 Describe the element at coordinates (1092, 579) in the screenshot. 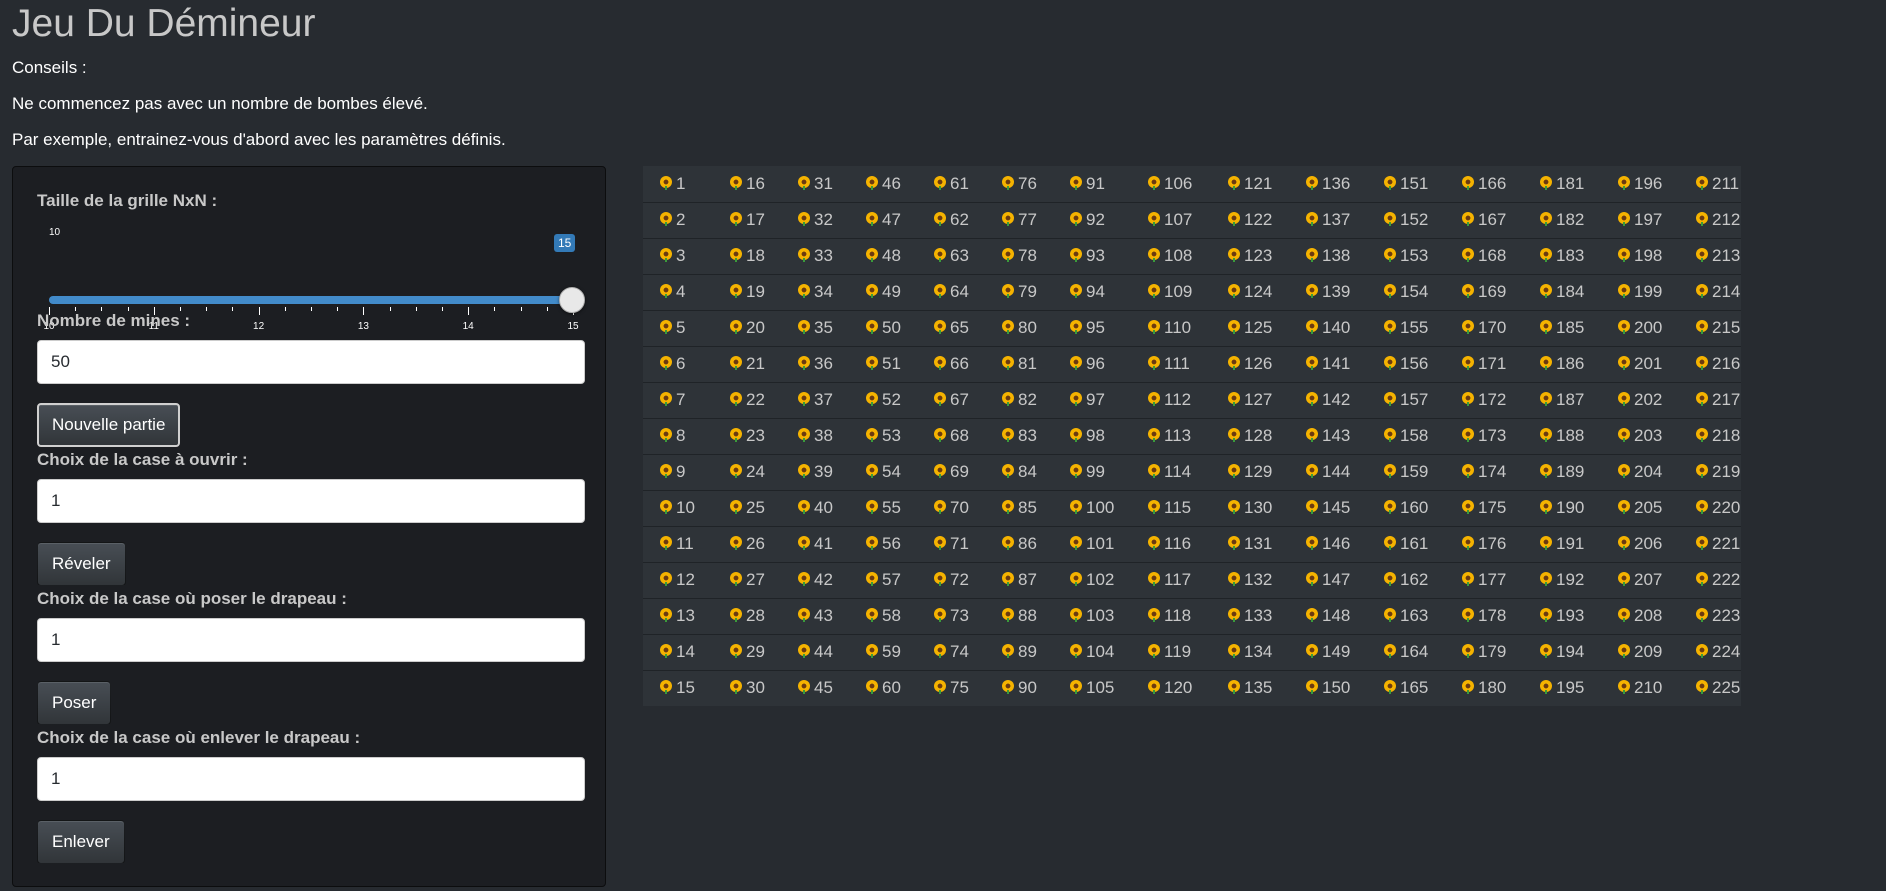

I see `board-cell: 102` at that location.